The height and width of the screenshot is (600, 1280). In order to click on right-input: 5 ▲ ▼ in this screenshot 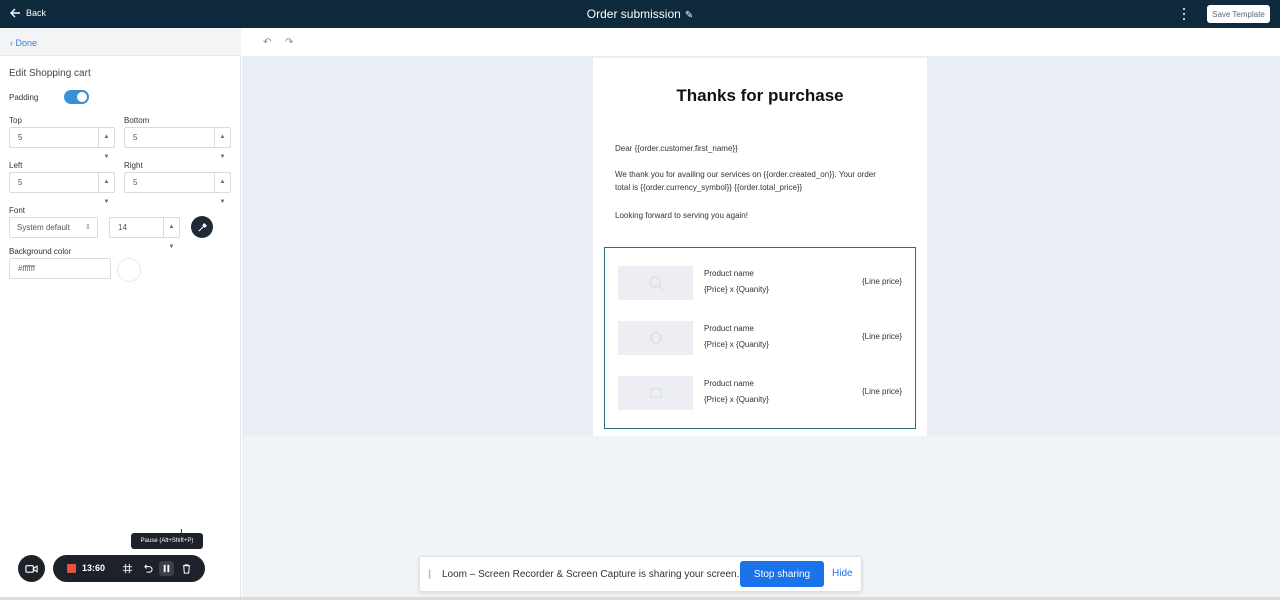, I will do `click(177, 188)`.